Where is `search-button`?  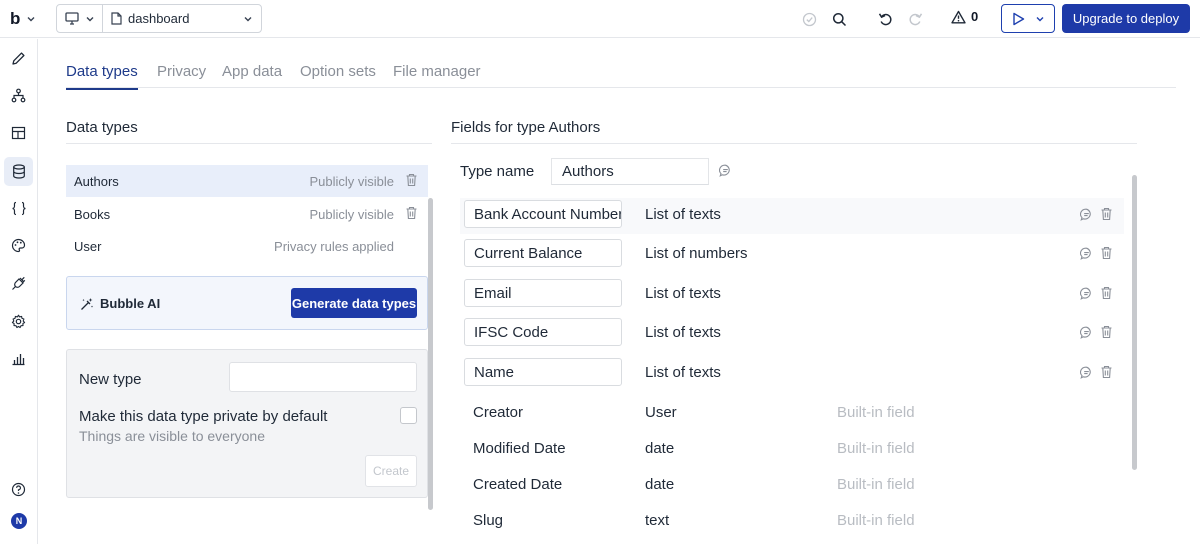 search-button is located at coordinates (839, 19).